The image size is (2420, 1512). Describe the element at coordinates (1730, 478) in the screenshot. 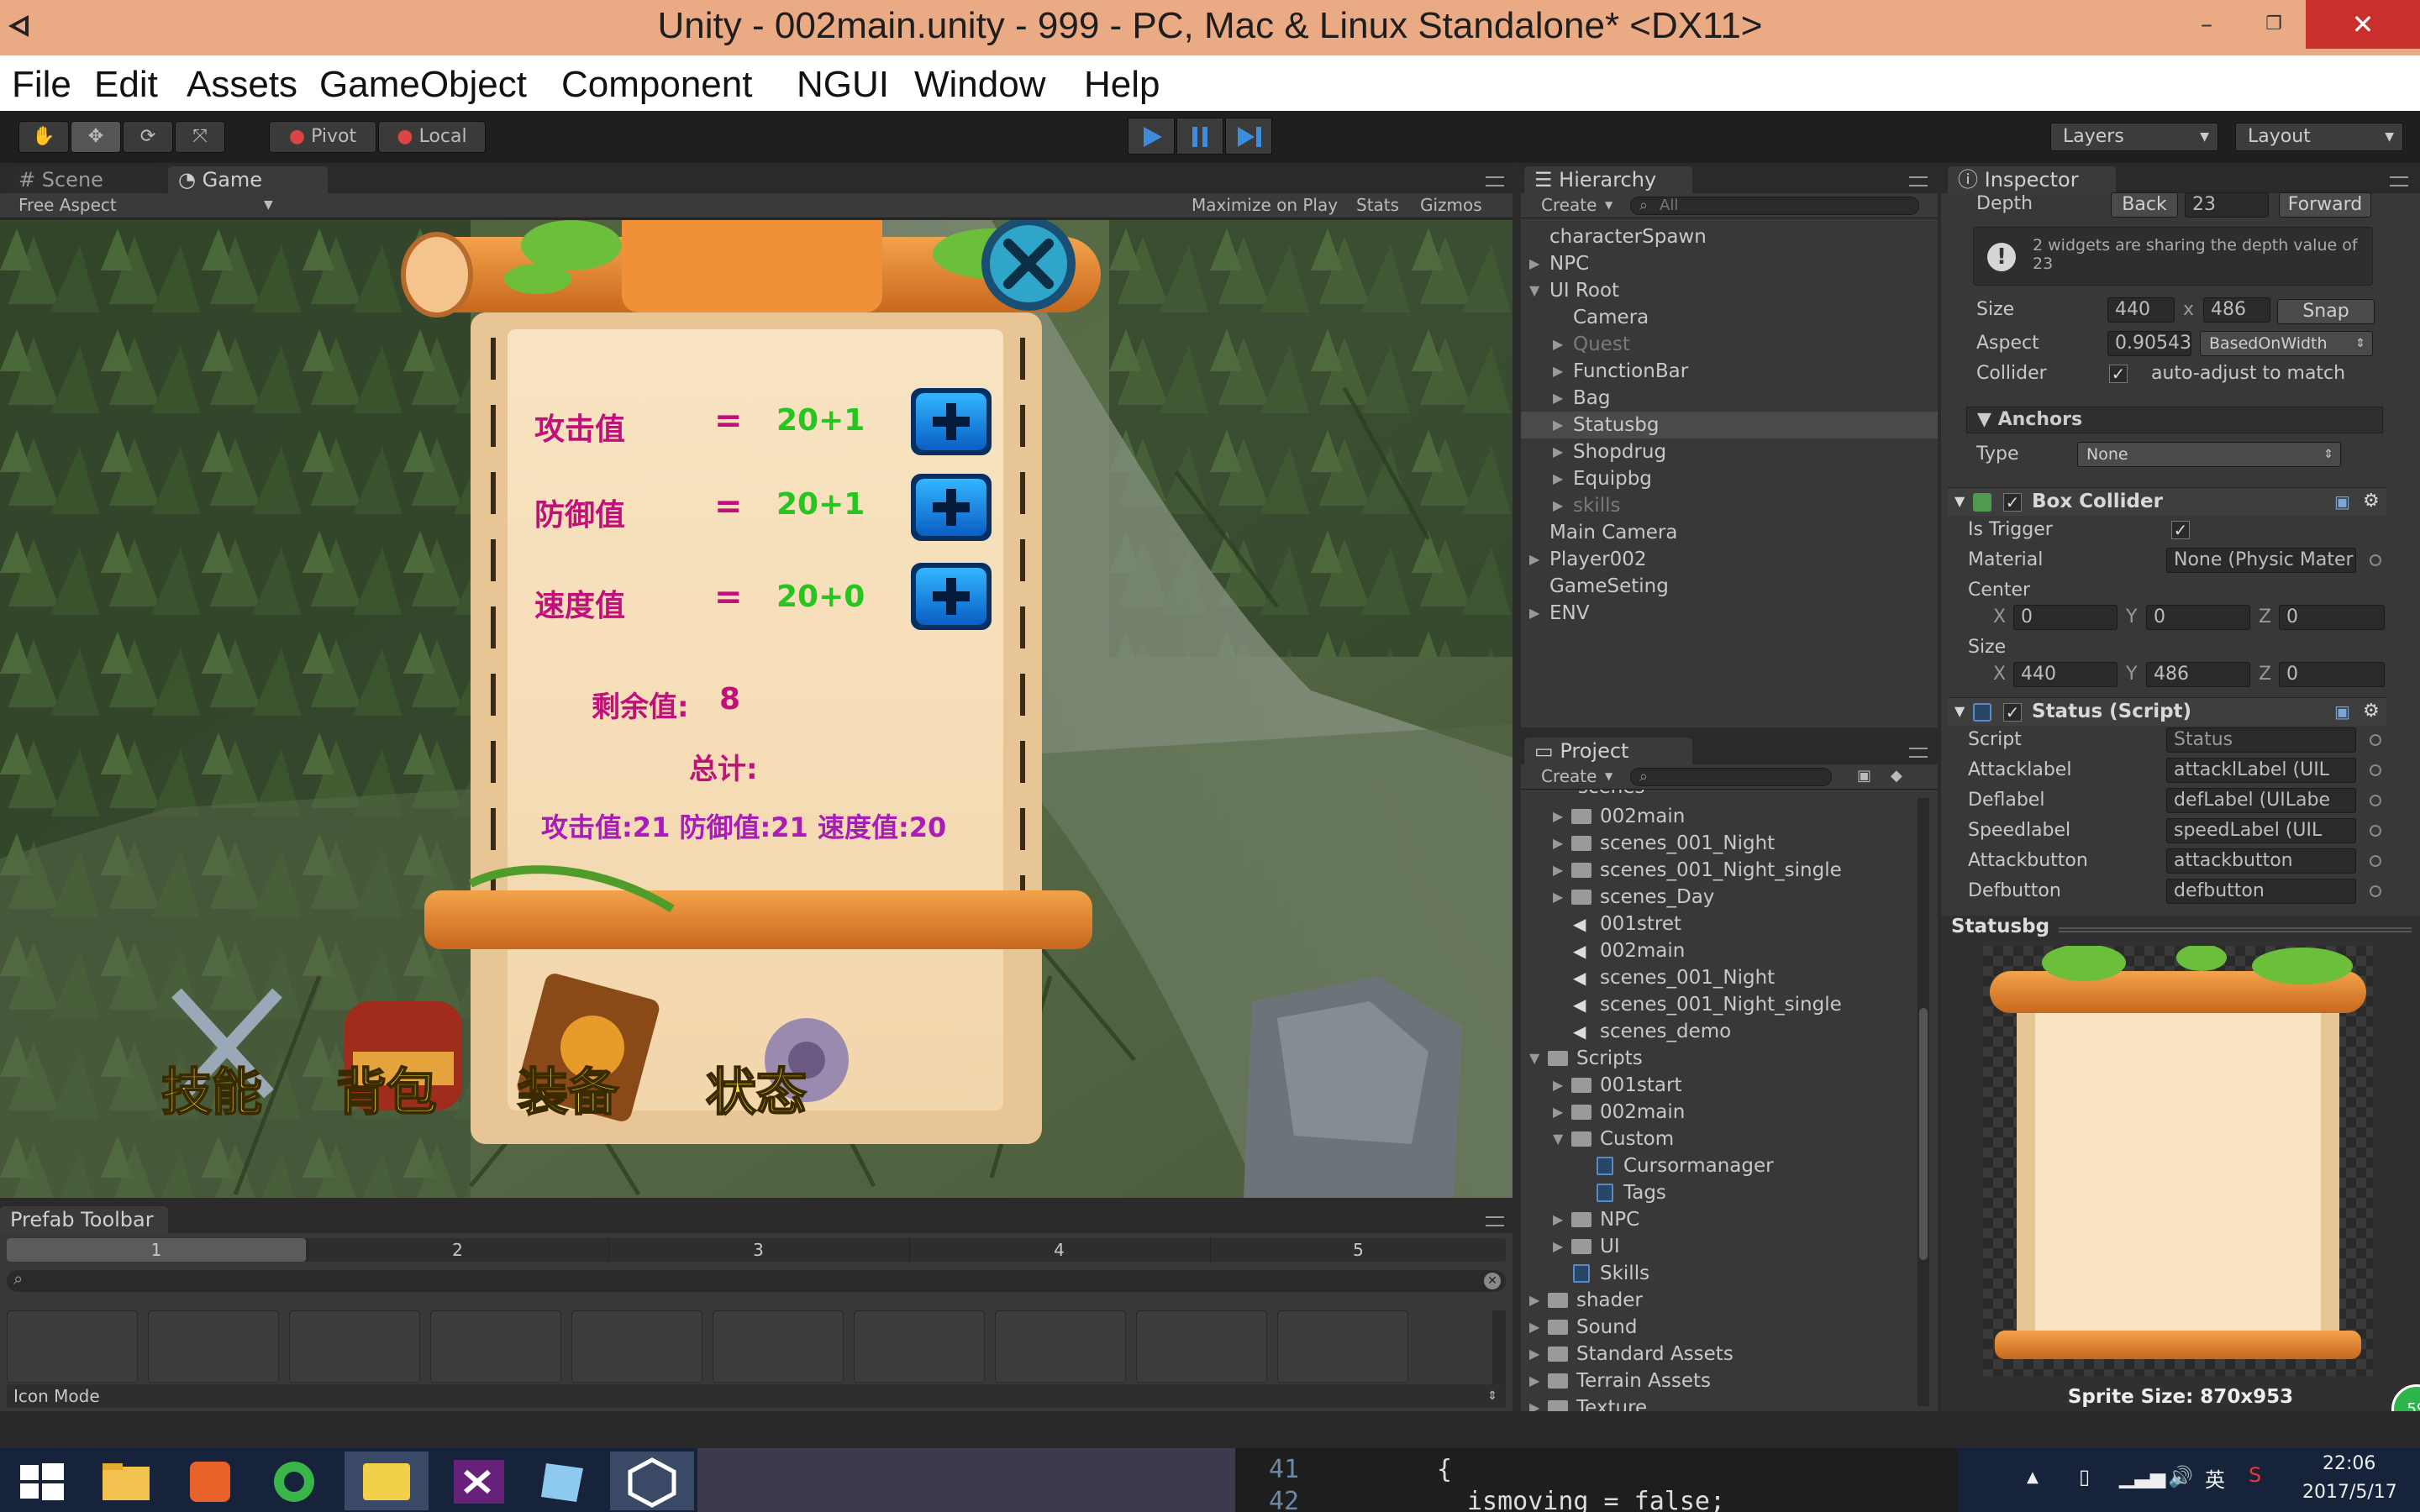

I see `hierarchy-row: ▶ Equipbg` at that location.